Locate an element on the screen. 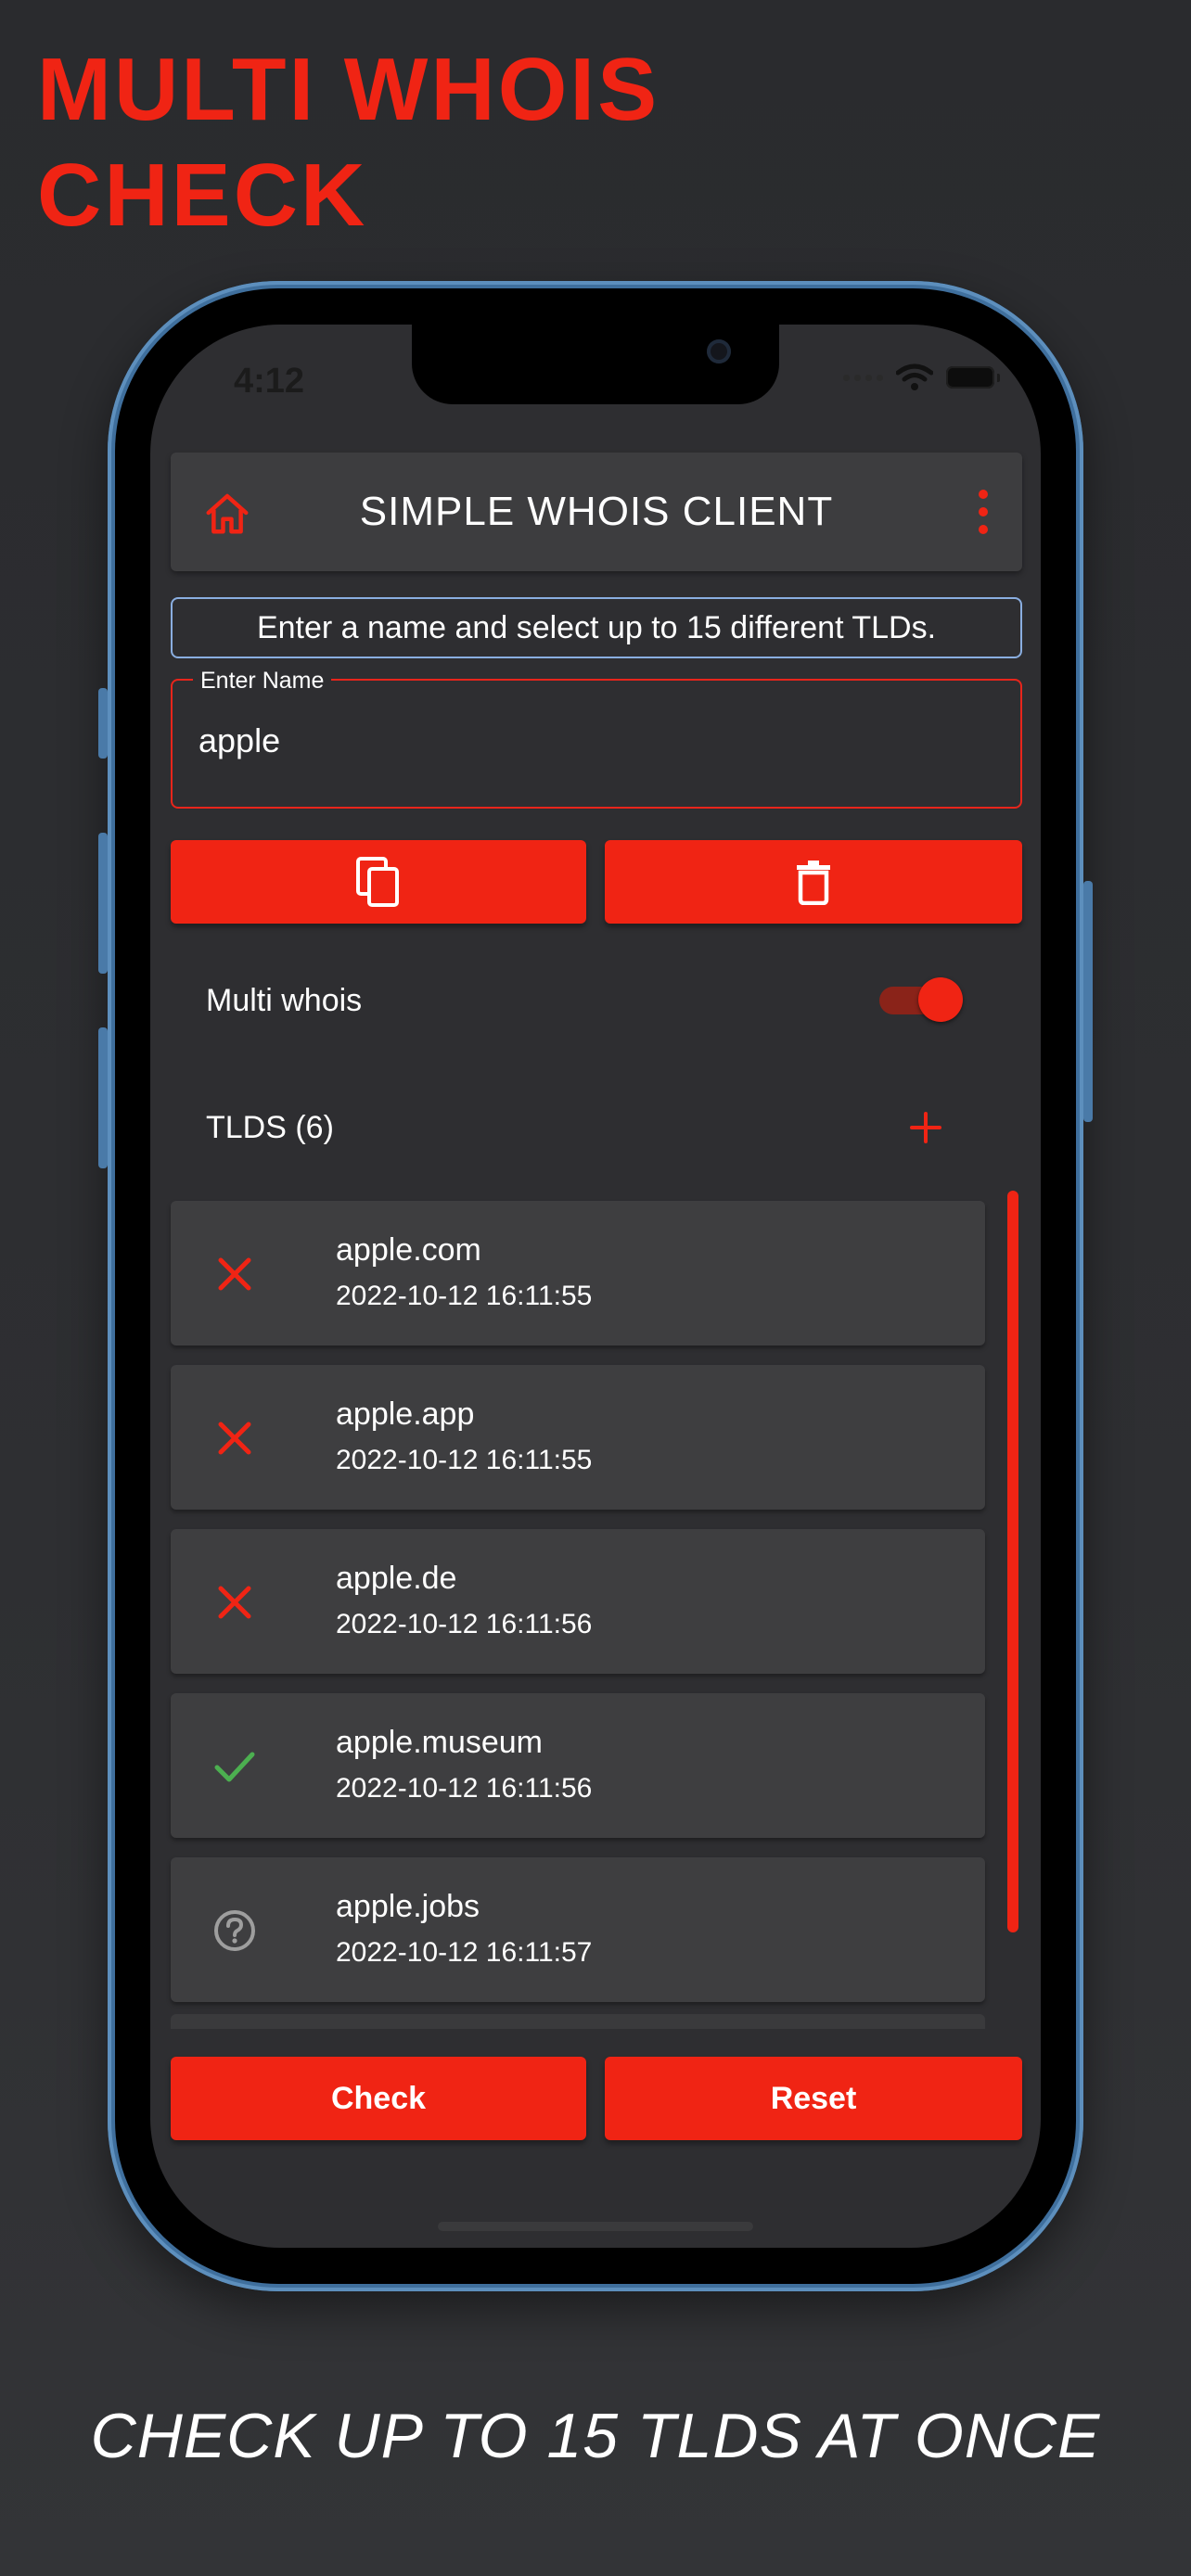 This screenshot has height=2576, width=1191. name-input-label: Enter Name is located at coordinates (262, 681).